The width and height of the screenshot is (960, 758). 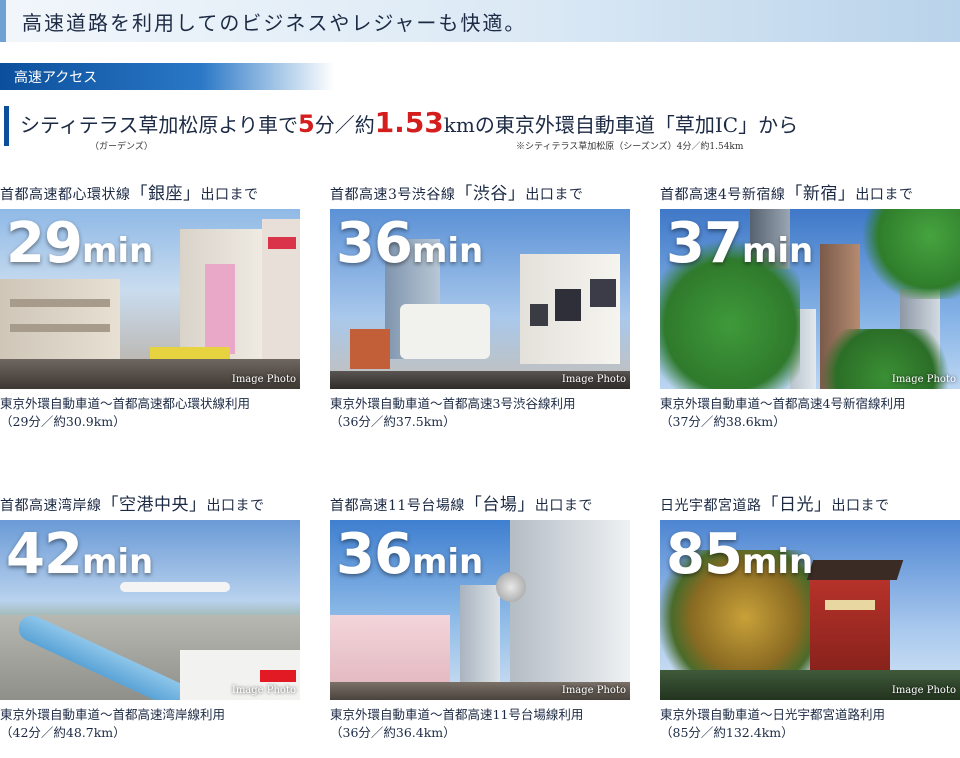 I want to click on card-heading-route: 首都高速11号台場線, so click(x=397, y=506).